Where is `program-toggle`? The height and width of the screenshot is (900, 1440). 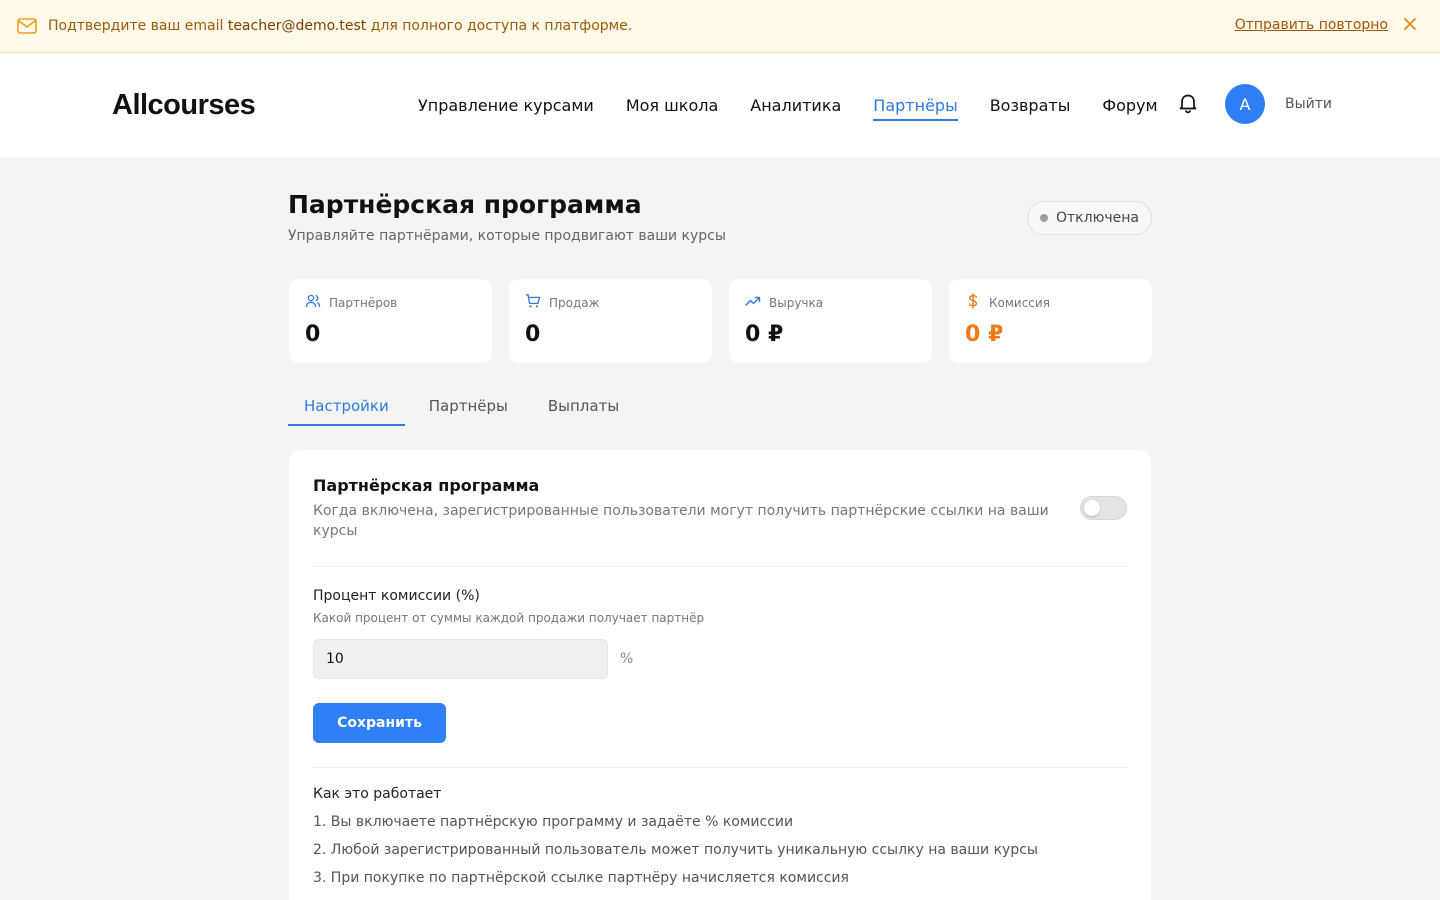 program-toggle is located at coordinates (1103, 508).